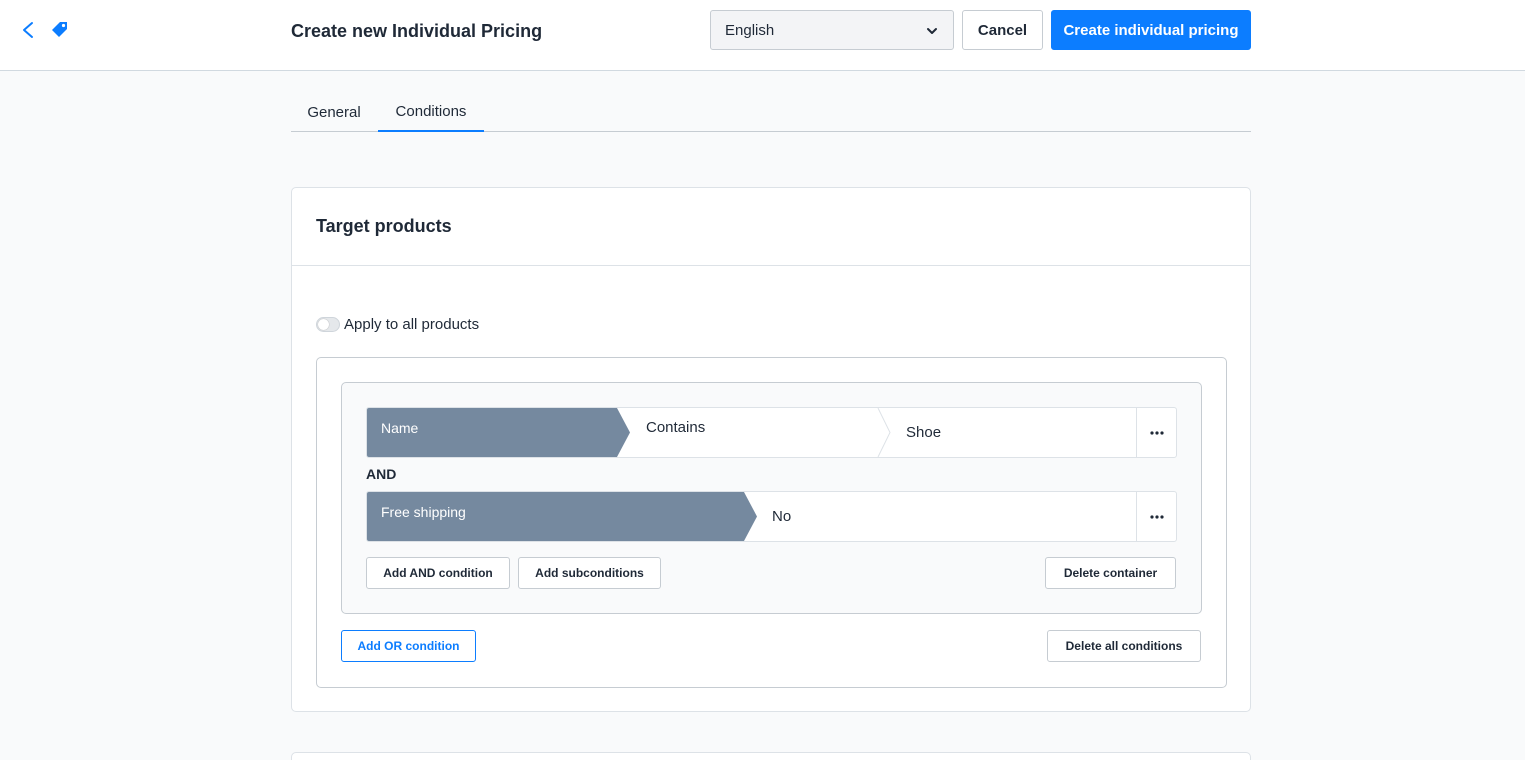  What do you see at coordinates (381, 474) in the screenshot?
I see `and-label: AND` at bounding box center [381, 474].